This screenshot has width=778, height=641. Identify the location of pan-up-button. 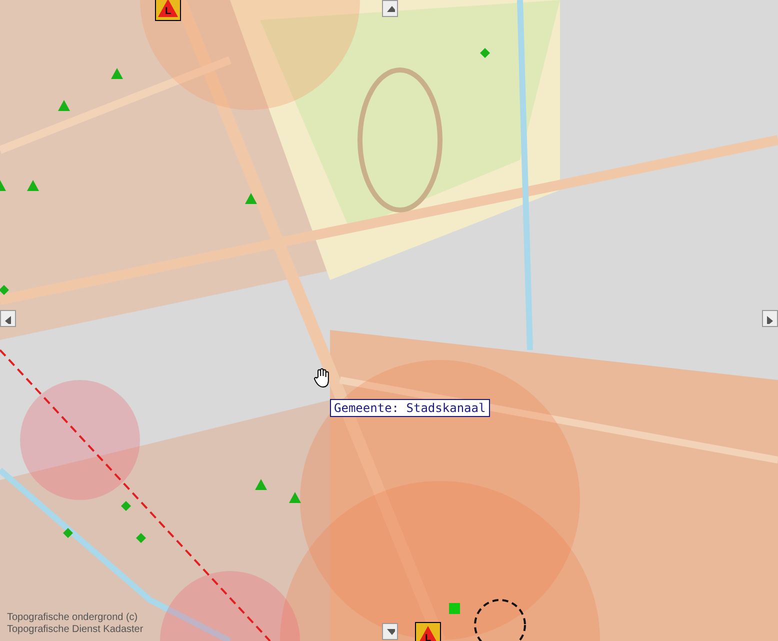
(390, 8).